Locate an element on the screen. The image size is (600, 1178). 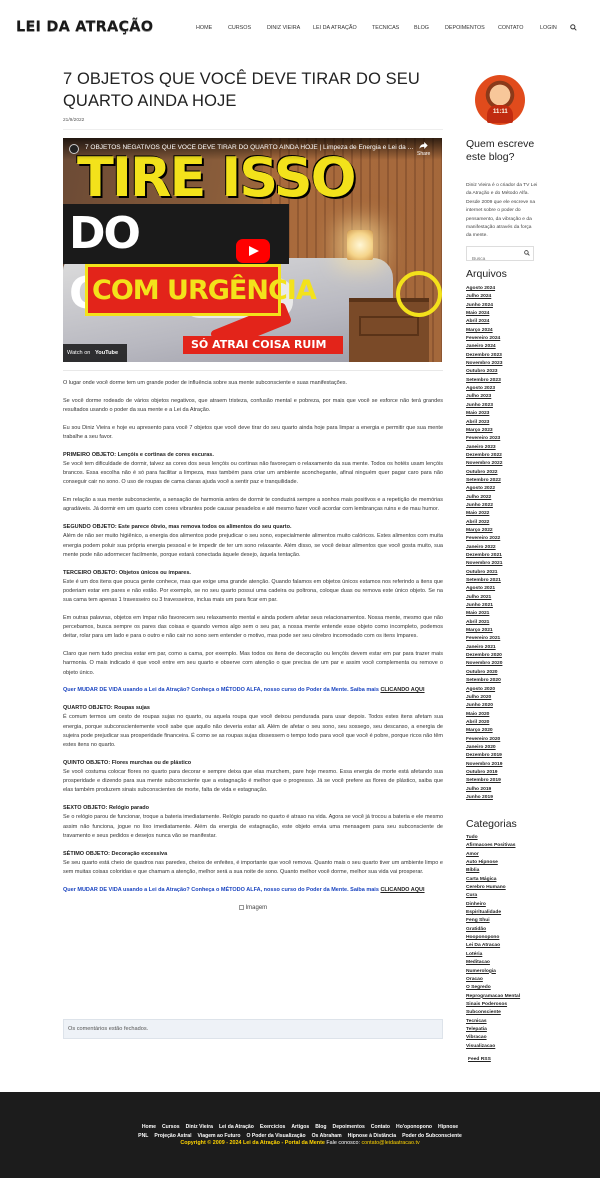
archive-link: Fevereiro 2021 is located at coordinates (506, 639).